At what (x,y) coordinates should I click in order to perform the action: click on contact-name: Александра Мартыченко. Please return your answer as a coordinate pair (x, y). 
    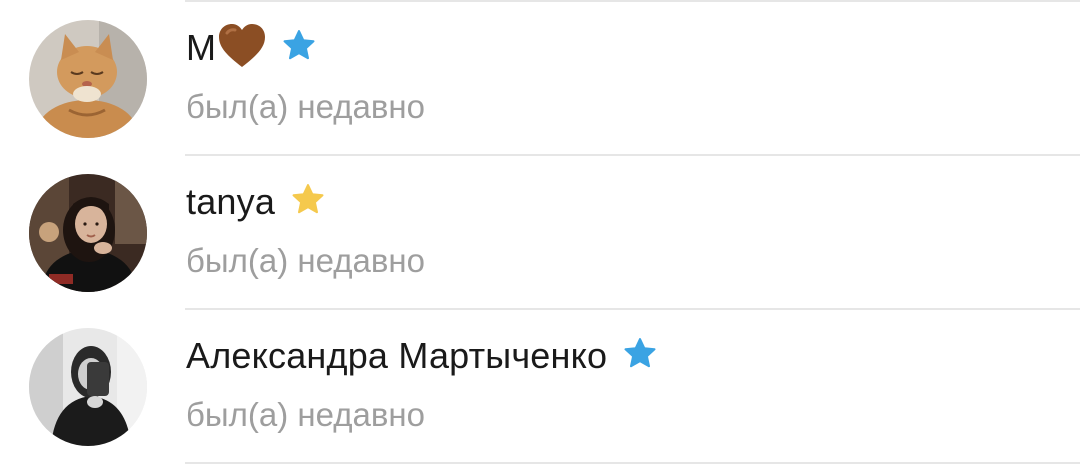
    Looking at the image, I should click on (397, 355).